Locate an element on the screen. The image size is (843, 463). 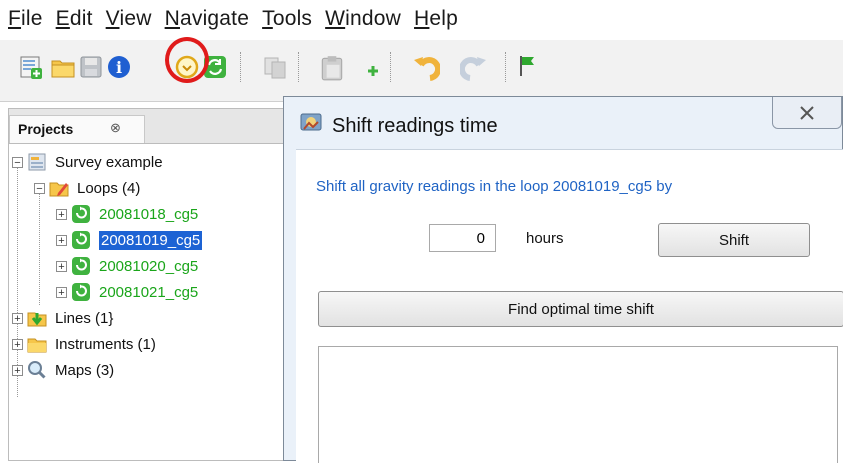
tree-item-root: − Survey example is located at coordinates (87, 162).